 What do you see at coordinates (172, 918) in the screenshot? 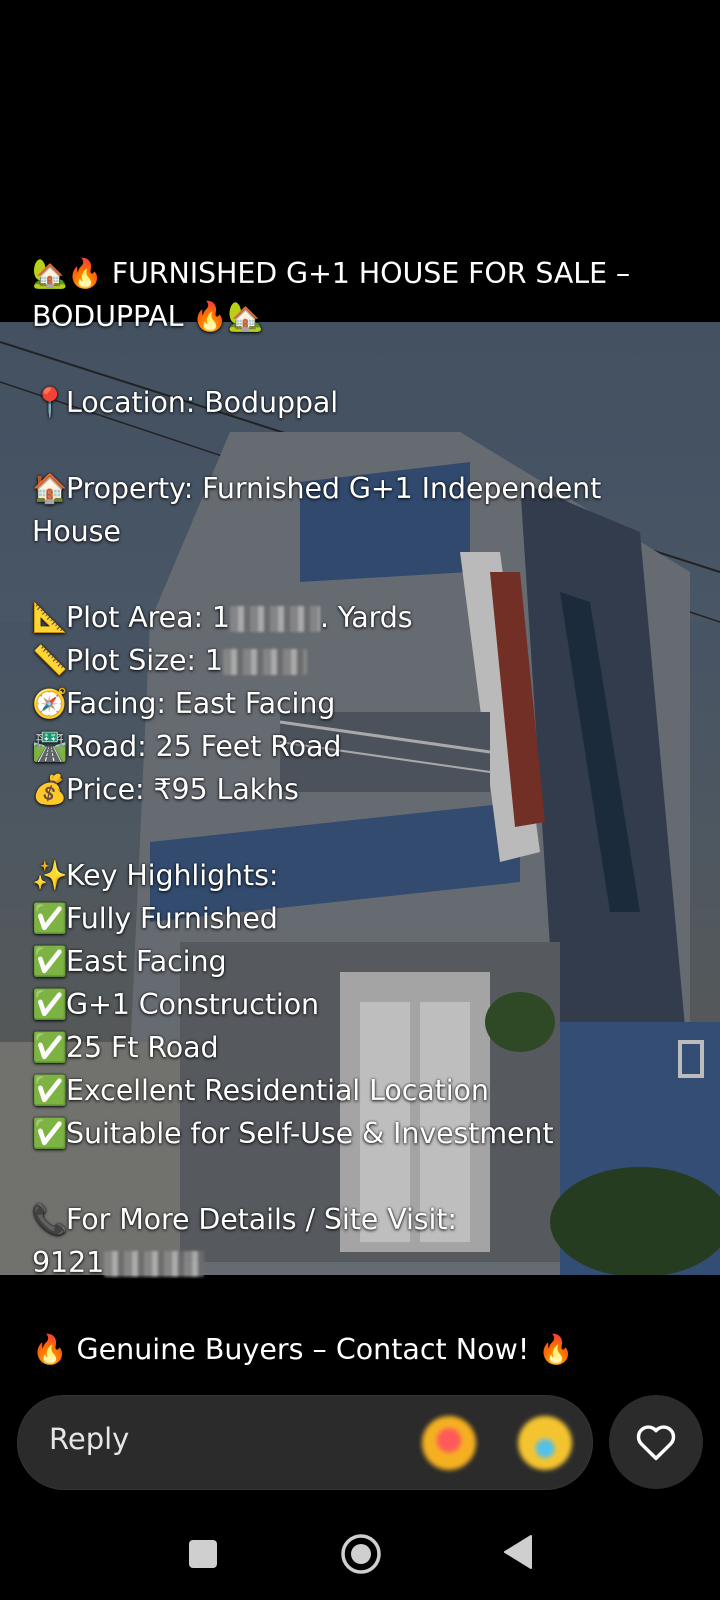
I see `highlight-text: Fully Furnished` at bounding box center [172, 918].